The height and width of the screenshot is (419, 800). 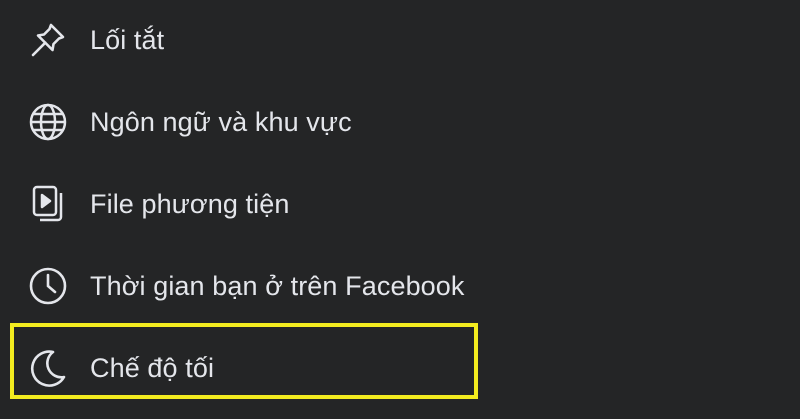 What do you see at coordinates (190, 203) in the screenshot?
I see `menu-item-label: File phương tiện` at bounding box center [190, 203].